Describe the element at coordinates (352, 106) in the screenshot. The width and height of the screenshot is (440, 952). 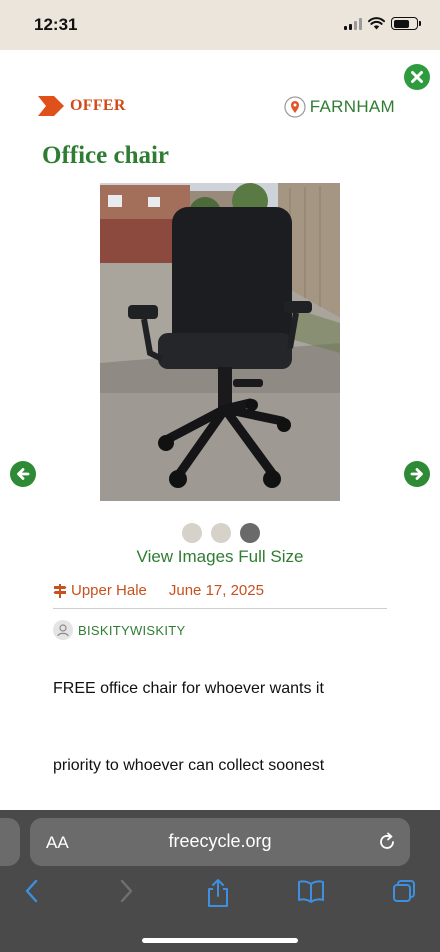
I see `location-label: FARNHAM` at that location.